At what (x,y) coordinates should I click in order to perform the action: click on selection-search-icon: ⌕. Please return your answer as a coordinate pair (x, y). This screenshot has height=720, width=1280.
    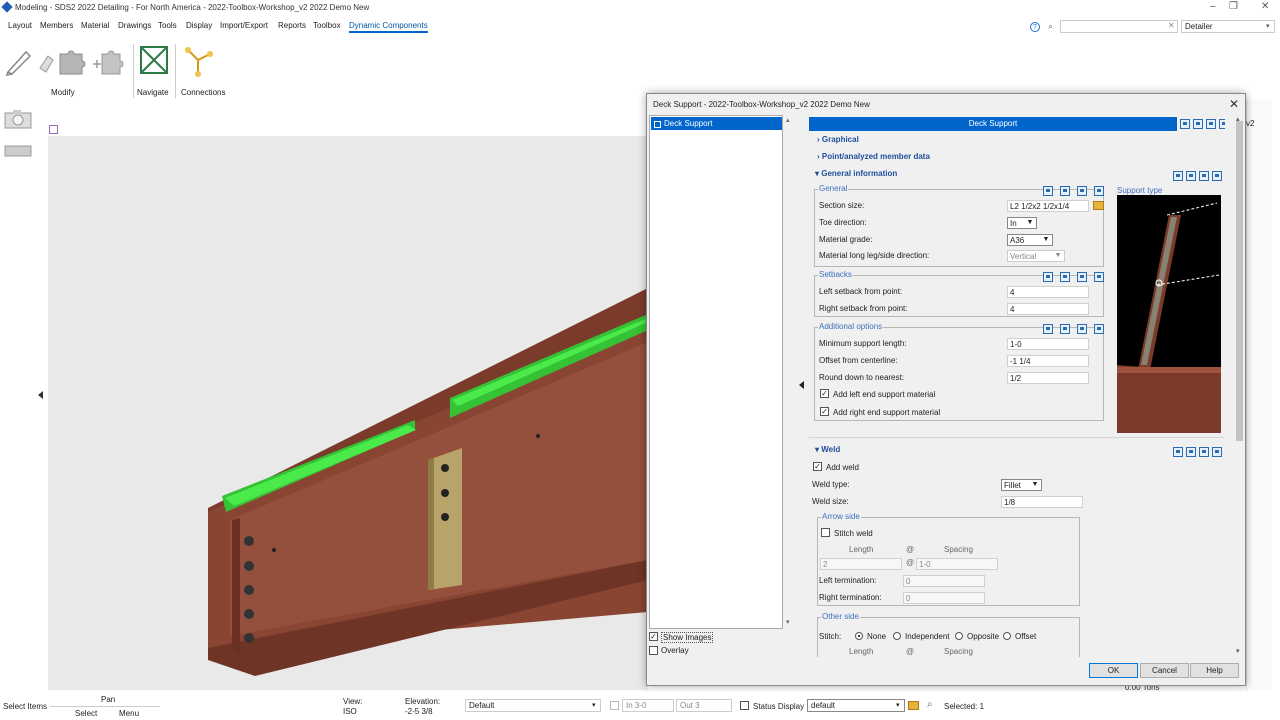
    Looking at the image, I should click on (930, 704).